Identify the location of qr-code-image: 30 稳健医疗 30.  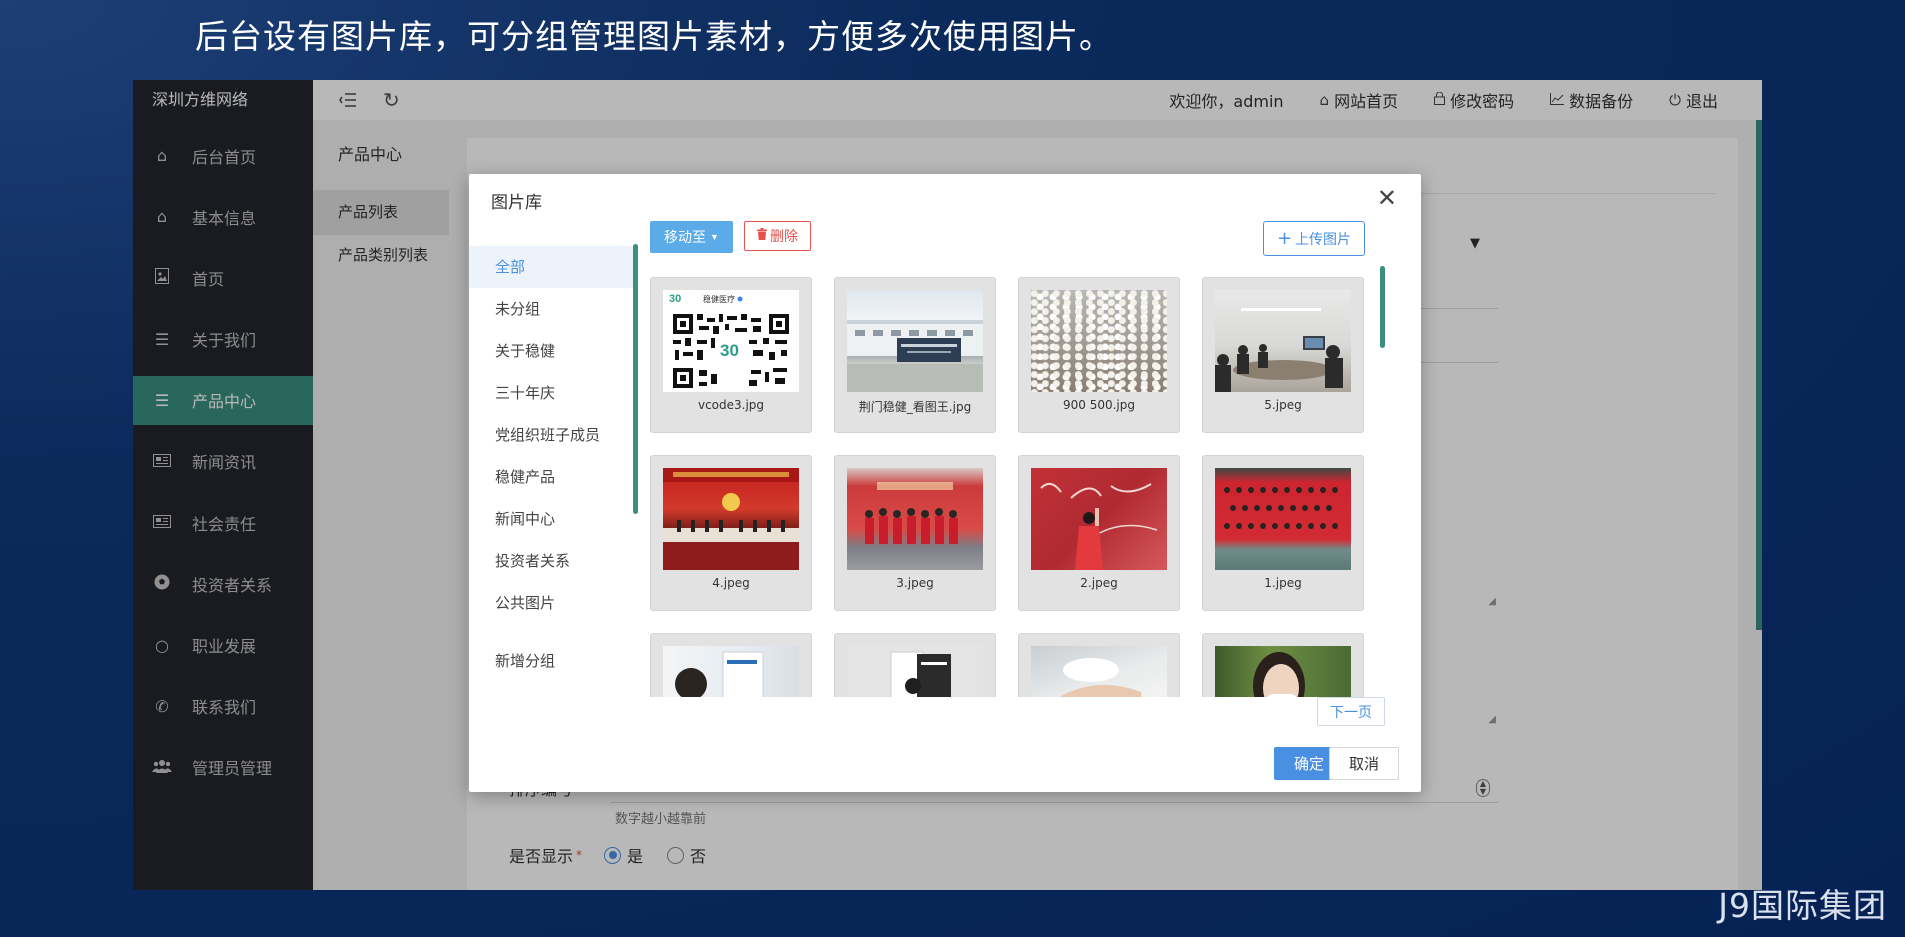
(731, 341).